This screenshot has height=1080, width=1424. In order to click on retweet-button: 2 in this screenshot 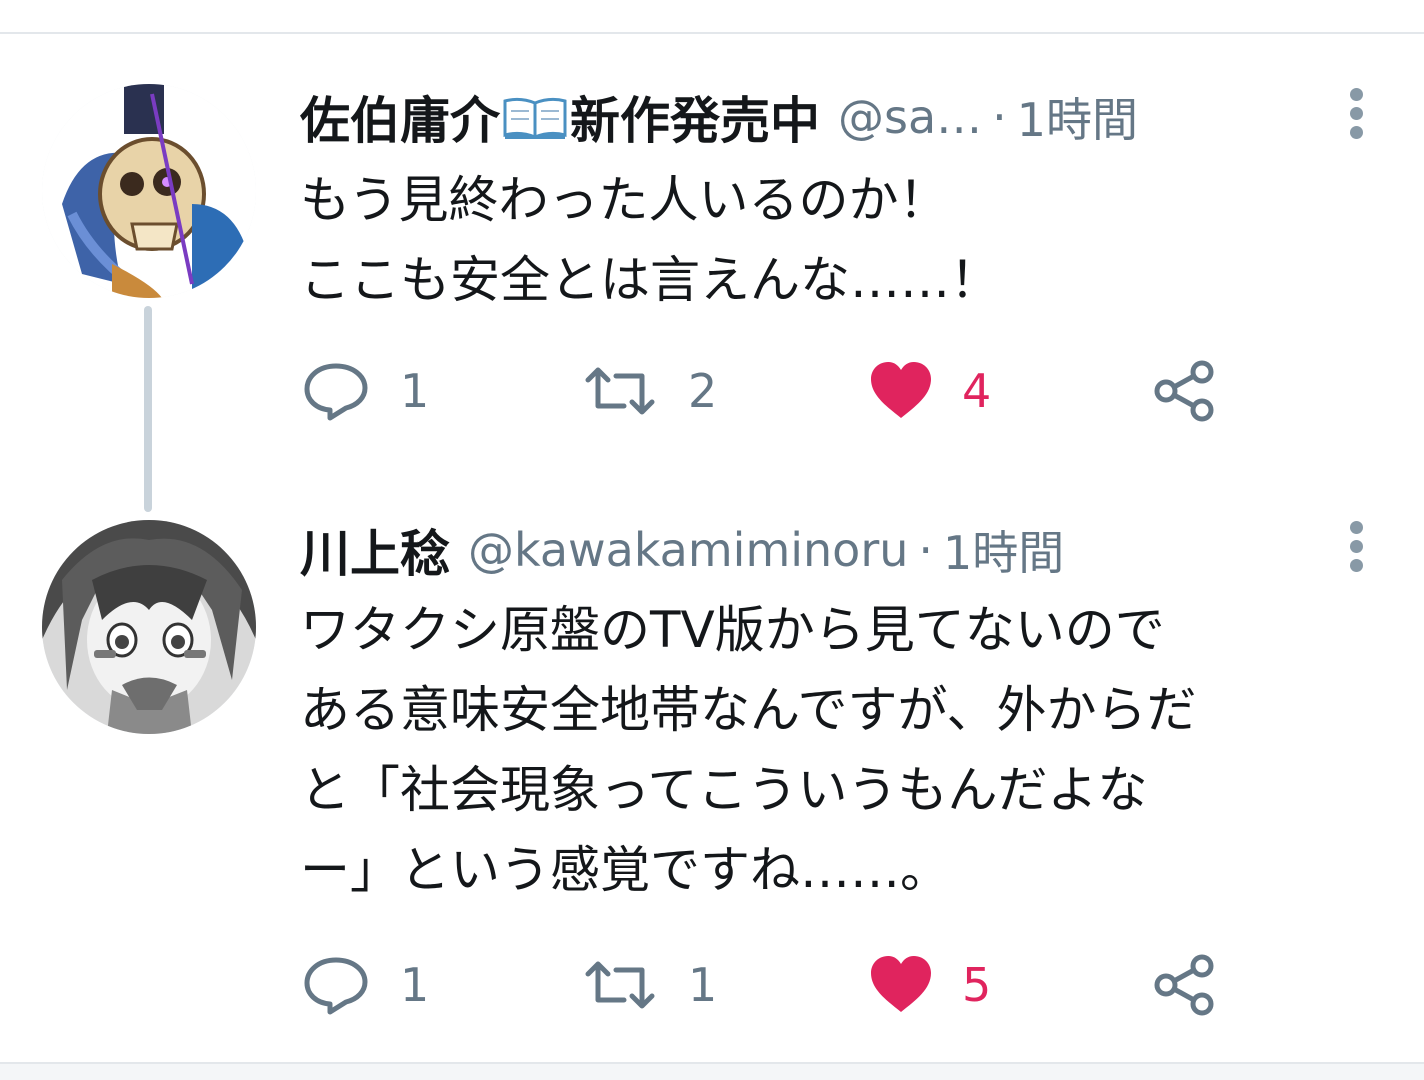, I will do `click(648, 391)`.